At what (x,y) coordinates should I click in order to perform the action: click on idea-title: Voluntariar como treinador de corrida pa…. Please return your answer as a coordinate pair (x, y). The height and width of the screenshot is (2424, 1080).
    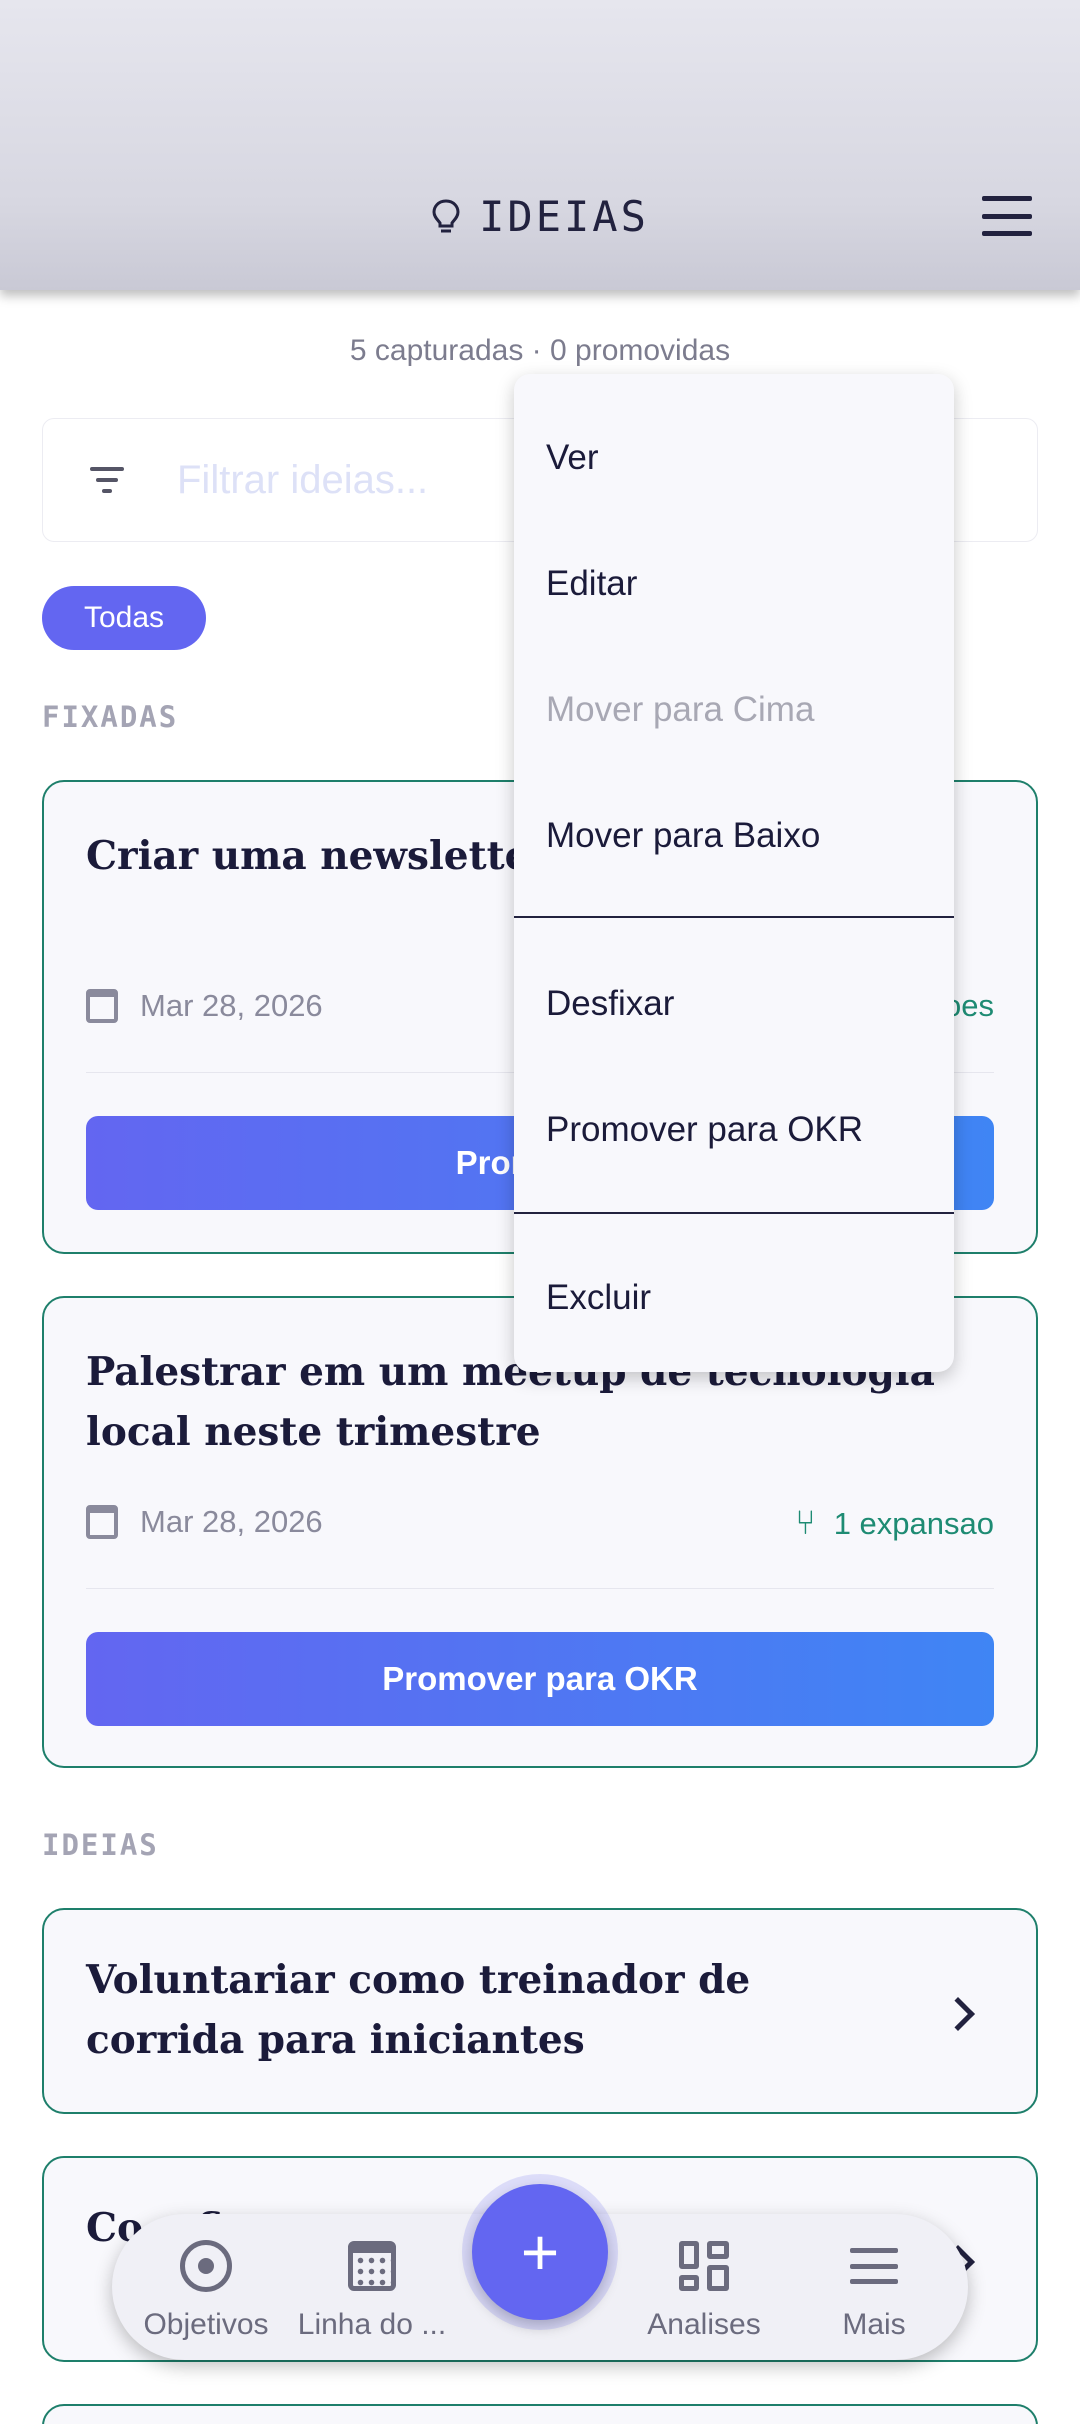
    Looking at the image, I should click on (418, 2010).